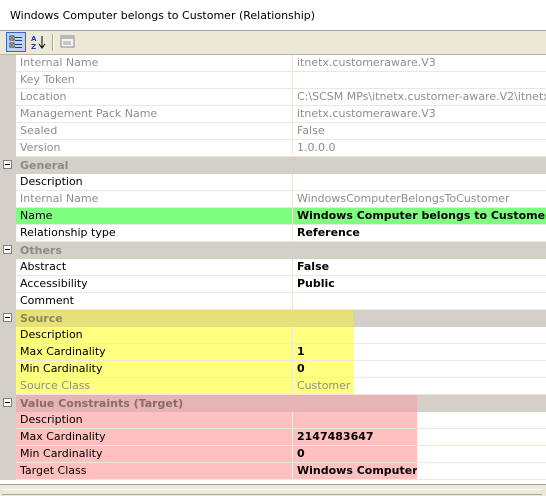  What do you see at coordinates (323, 386) in the screenshot?
I see `property-value: Customer` at bounding box center [323, 386].